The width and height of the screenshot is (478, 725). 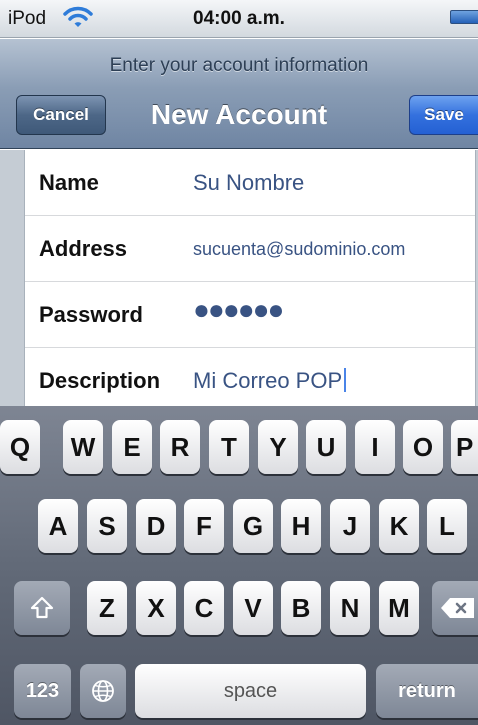 What do you see at coordinates (345, 380) in the screenshot?
I see `text-cursor` at bounding box center [345, 380].